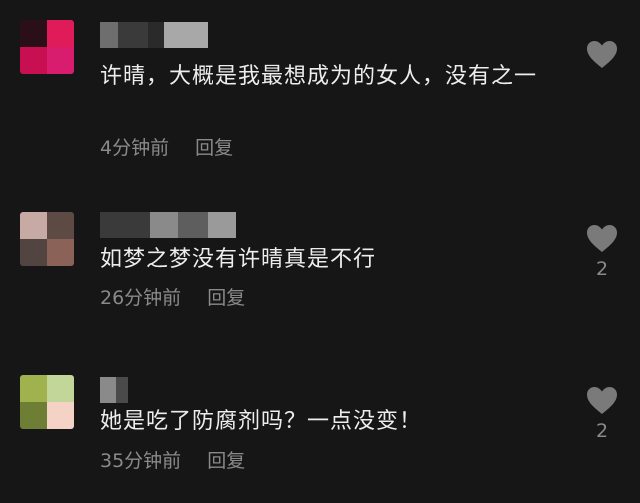  I want to click on comment-meta: 4分钟前 回复, so click(166, 148).